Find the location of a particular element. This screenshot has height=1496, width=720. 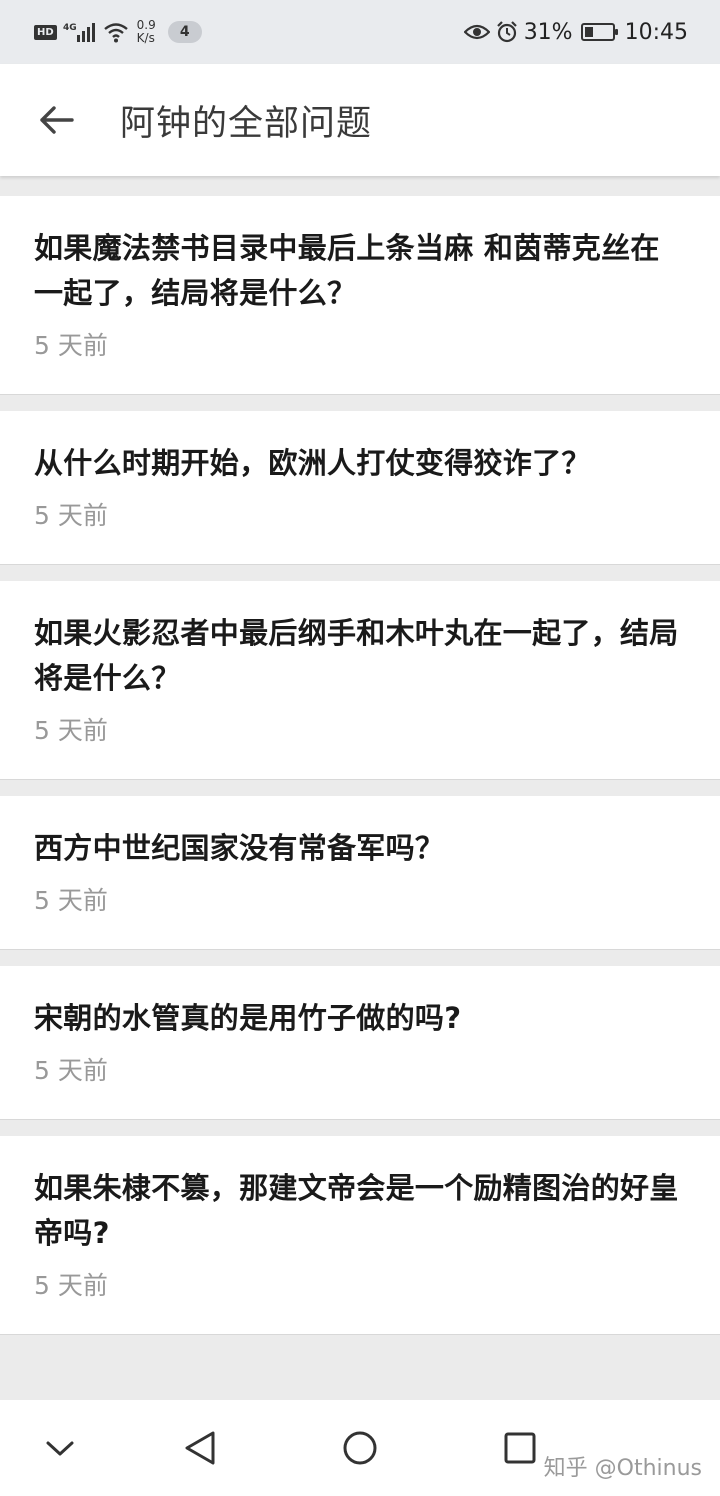

question-title: 西方中世纪国家没有常备军吗？ is located at coordinates (360, 848).